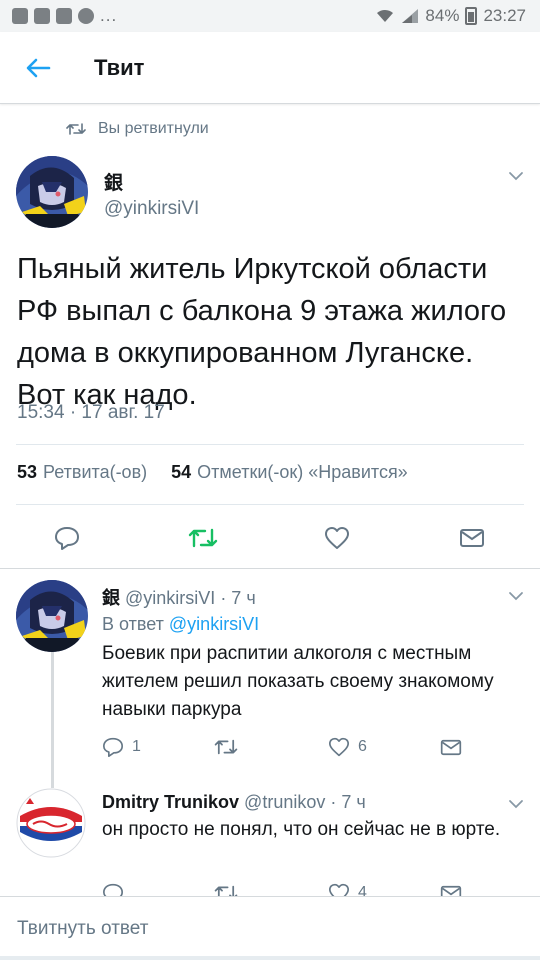 This screenshot has width=540, height=960. I want to click on reply-author-handle: @yinkirsiVI, so click(170, 598).